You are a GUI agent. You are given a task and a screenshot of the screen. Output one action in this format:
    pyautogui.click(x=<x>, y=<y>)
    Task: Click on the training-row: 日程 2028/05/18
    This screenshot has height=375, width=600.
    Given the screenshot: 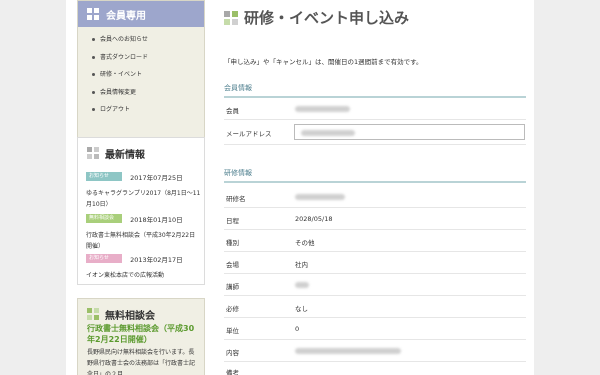 What is the action you would take?
    pyautogui.click(x=375, y=219)
    